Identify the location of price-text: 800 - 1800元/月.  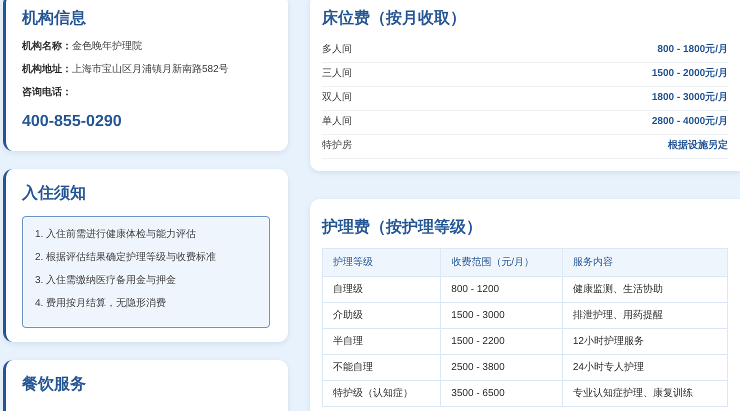
(692, 50).